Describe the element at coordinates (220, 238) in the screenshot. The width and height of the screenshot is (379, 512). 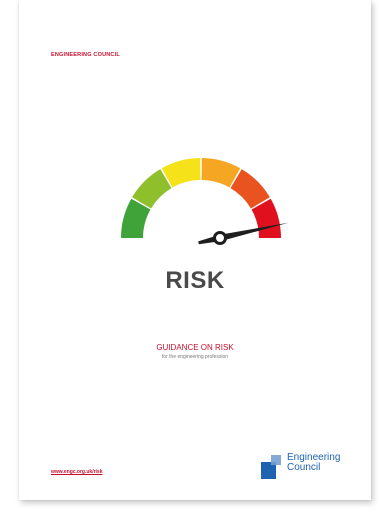
I see `gauge-hub` at that location.